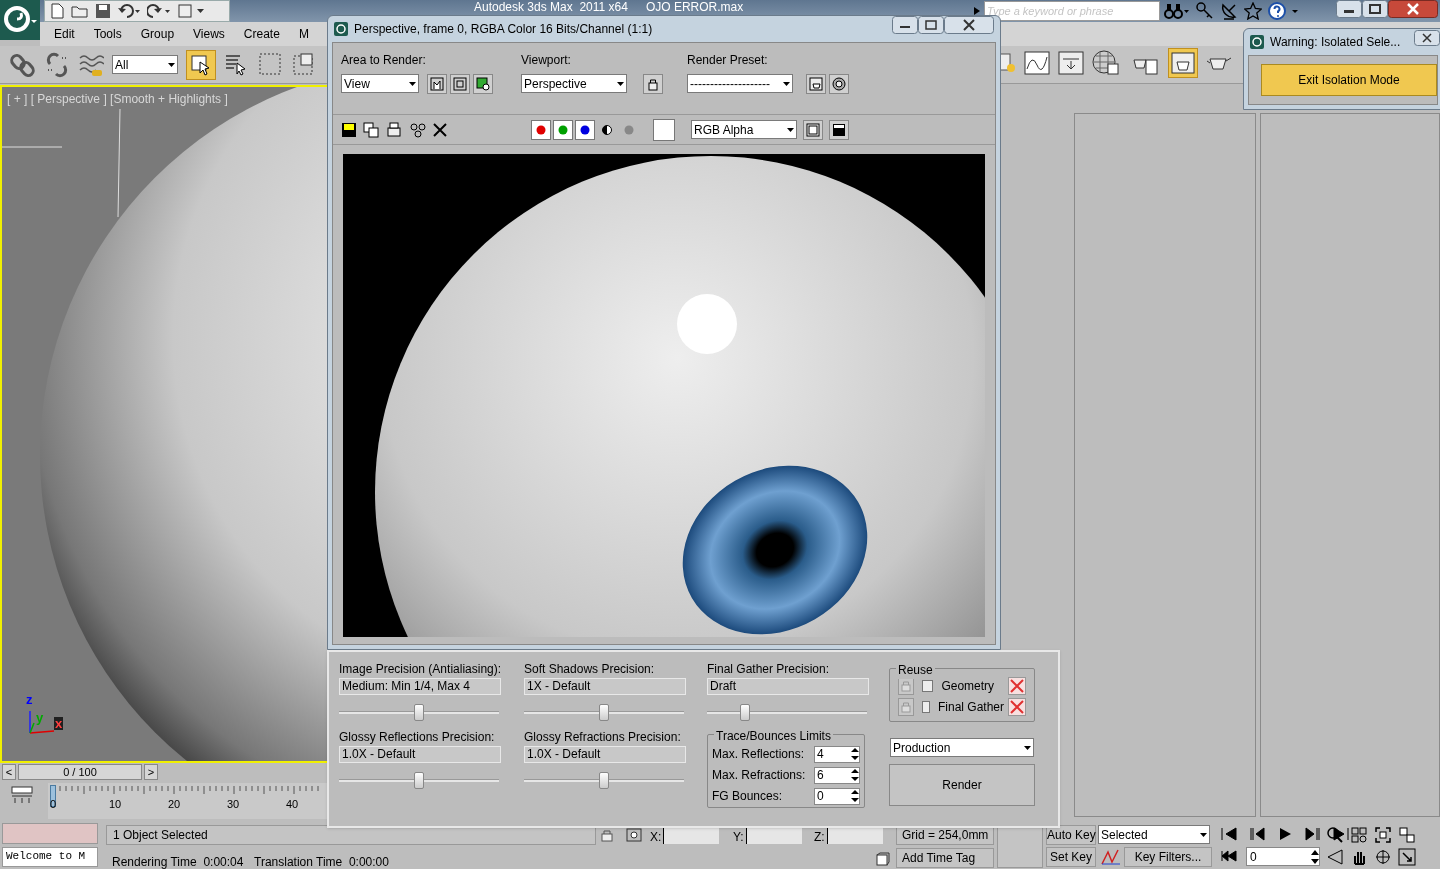  I want to click on edit-region-button, so click(437, 84).